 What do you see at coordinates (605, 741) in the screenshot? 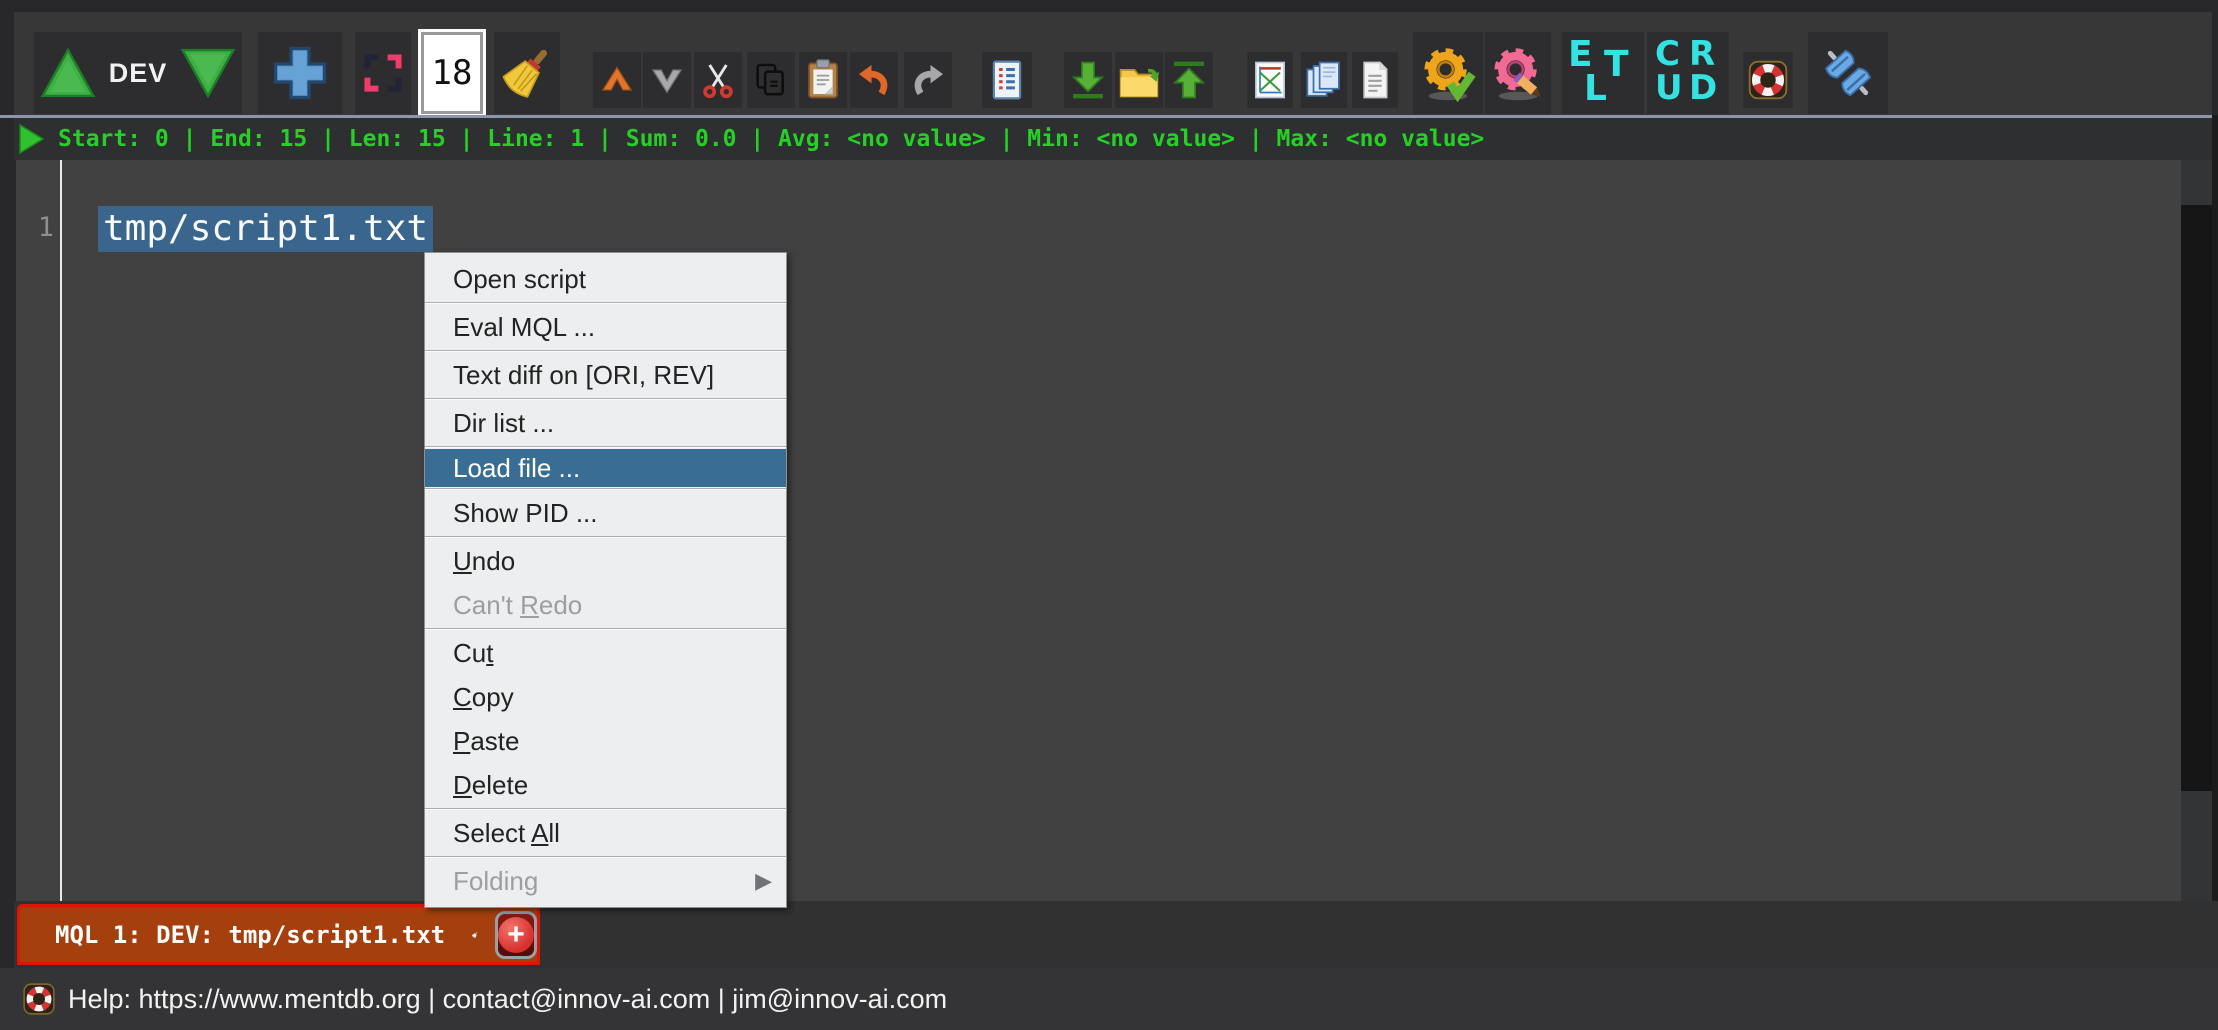
I see `menu-item-paste: Paste` at bounding box center [605, 741].